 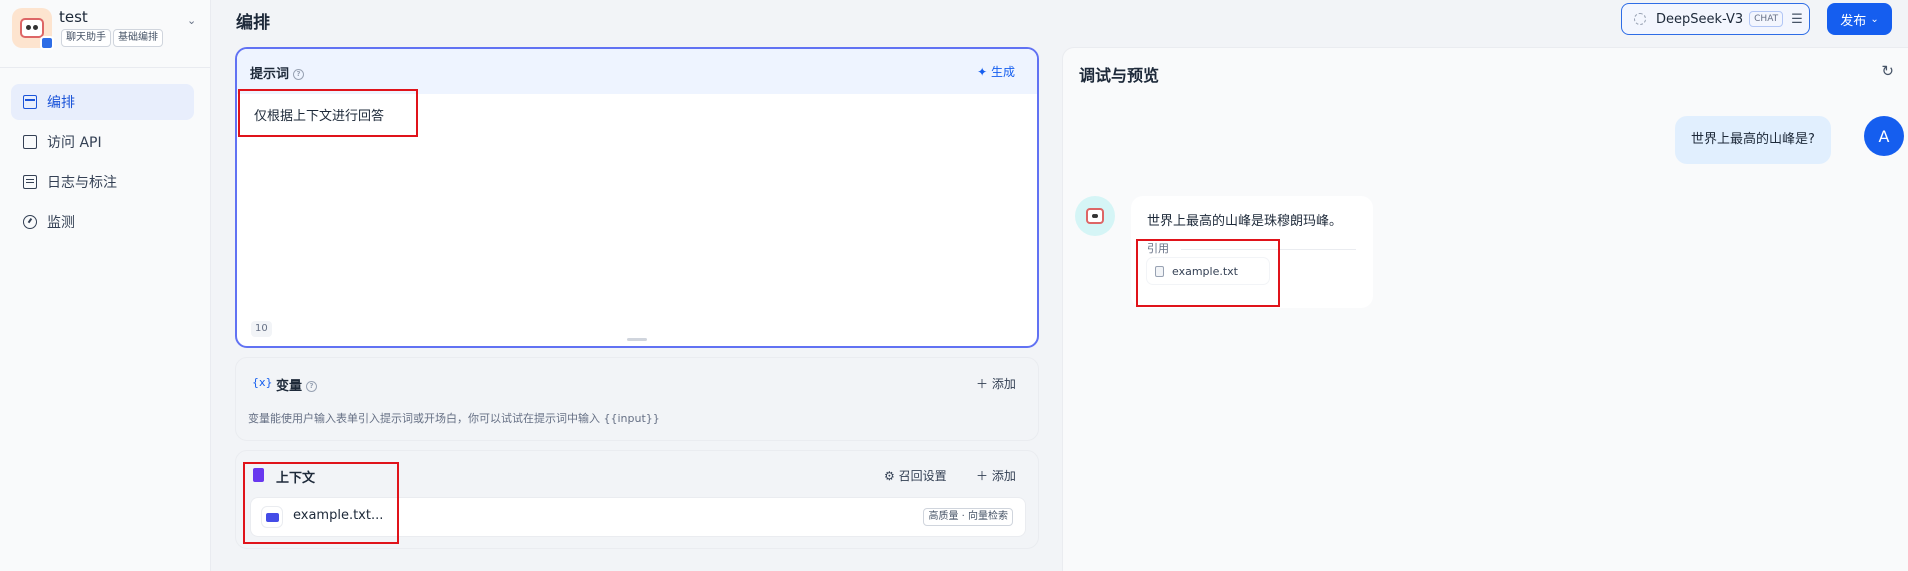 What do you see at coordinates (289, 386) in the screenshot?
I see `variables-title-text: 变量` at bounding box center [289, 386].